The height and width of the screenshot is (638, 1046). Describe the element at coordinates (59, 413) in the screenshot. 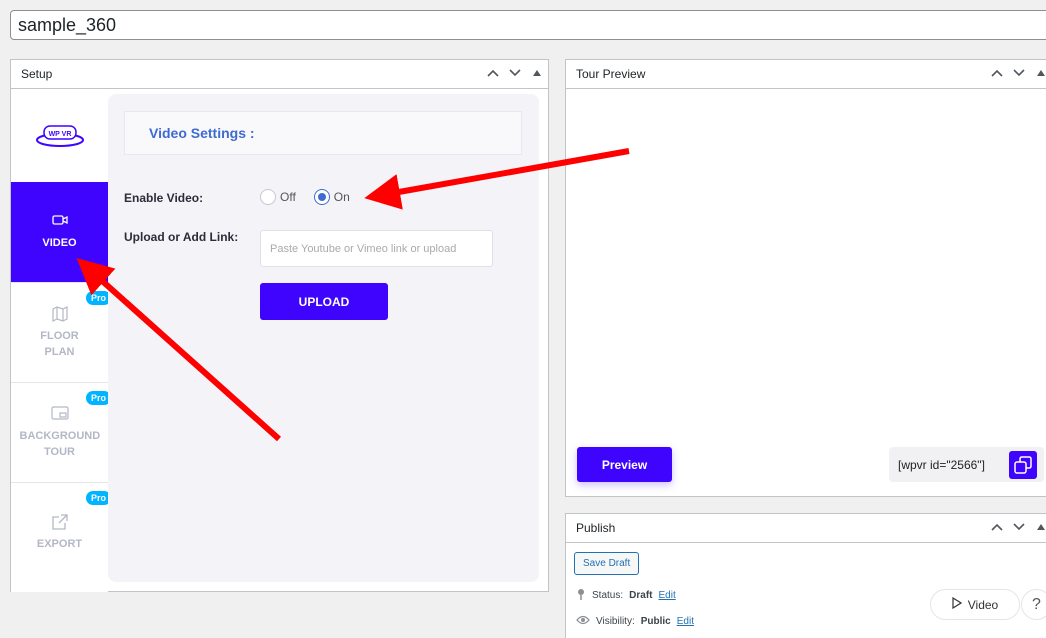

I see `background-tour-icon` at that location.